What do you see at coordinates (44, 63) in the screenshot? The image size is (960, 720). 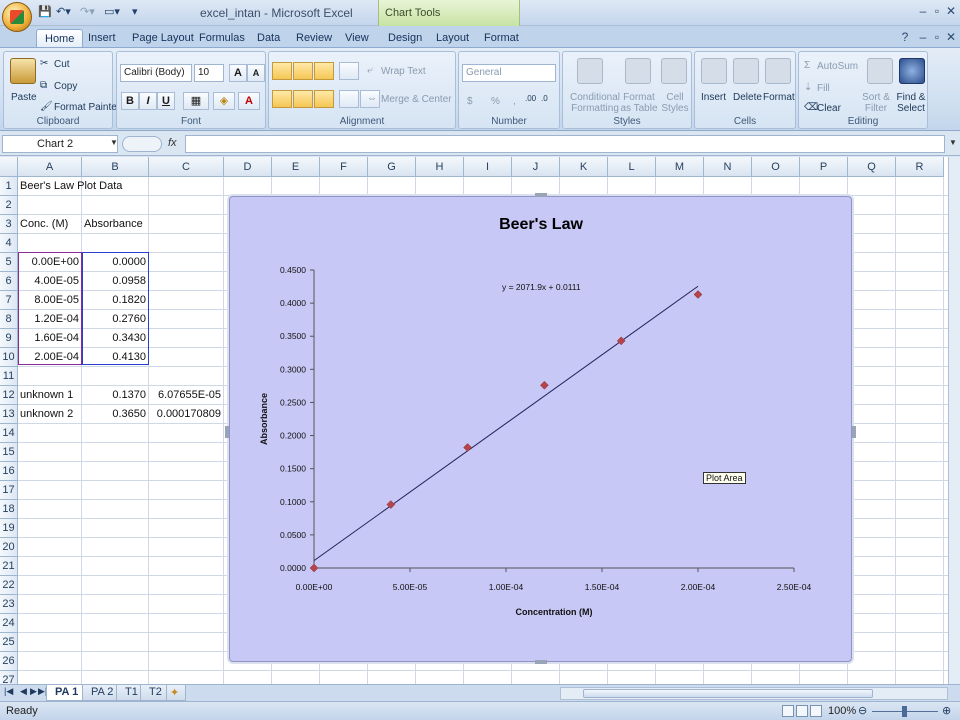 I see `scissors-icon: ✂` at bounding box center [44, 63].